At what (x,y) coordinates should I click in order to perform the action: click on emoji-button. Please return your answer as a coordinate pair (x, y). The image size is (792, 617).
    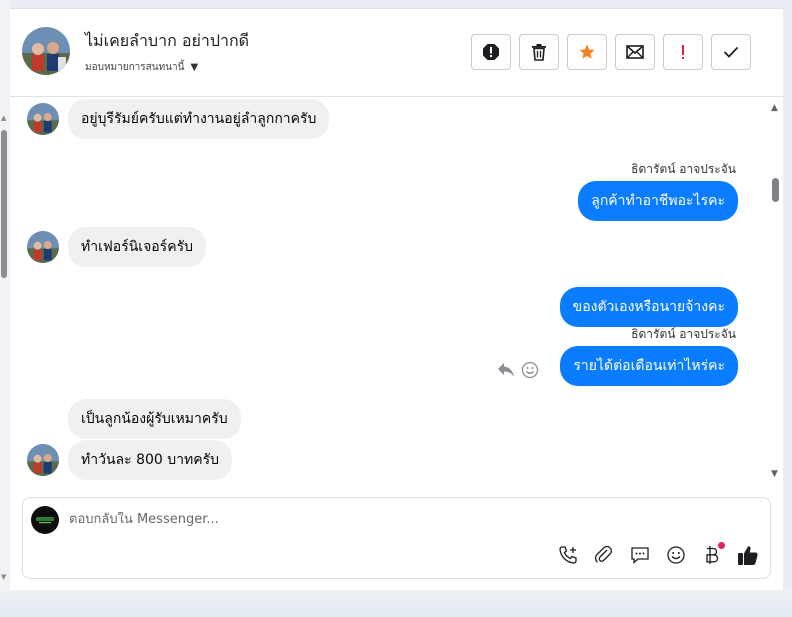
    Looking at the image, I should click on (676, 555).